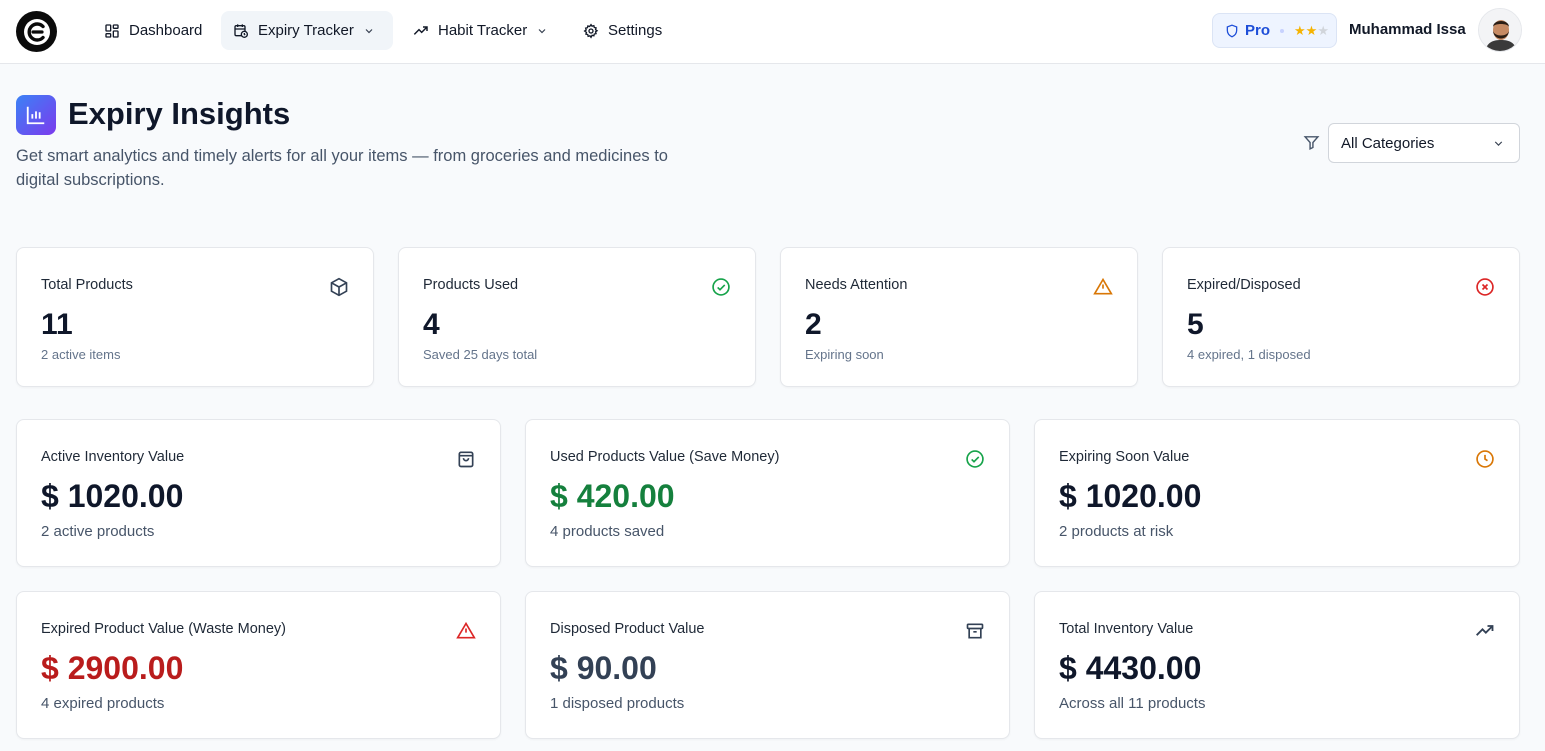 The image size is (1545, 751). What do you see at coordinates (1249, 354) in the screenshot?
I see `stat-subtext: 4 expired, 1 disposed` at bounding box center [1249, 354].